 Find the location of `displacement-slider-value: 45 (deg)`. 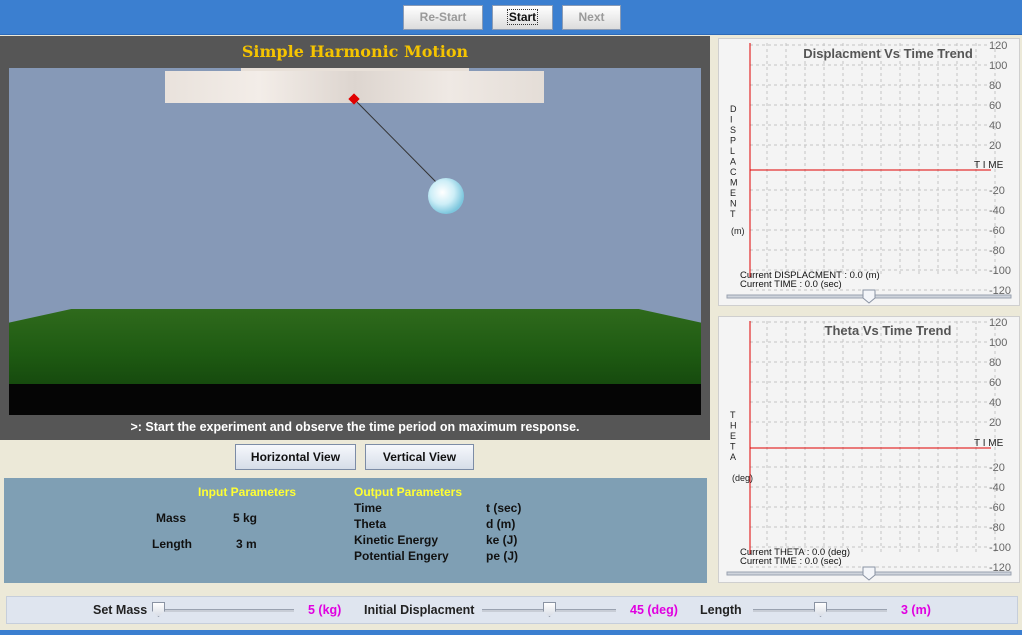

displacement-slider-value: 45 (deg) is located at coordinates (654, 610).